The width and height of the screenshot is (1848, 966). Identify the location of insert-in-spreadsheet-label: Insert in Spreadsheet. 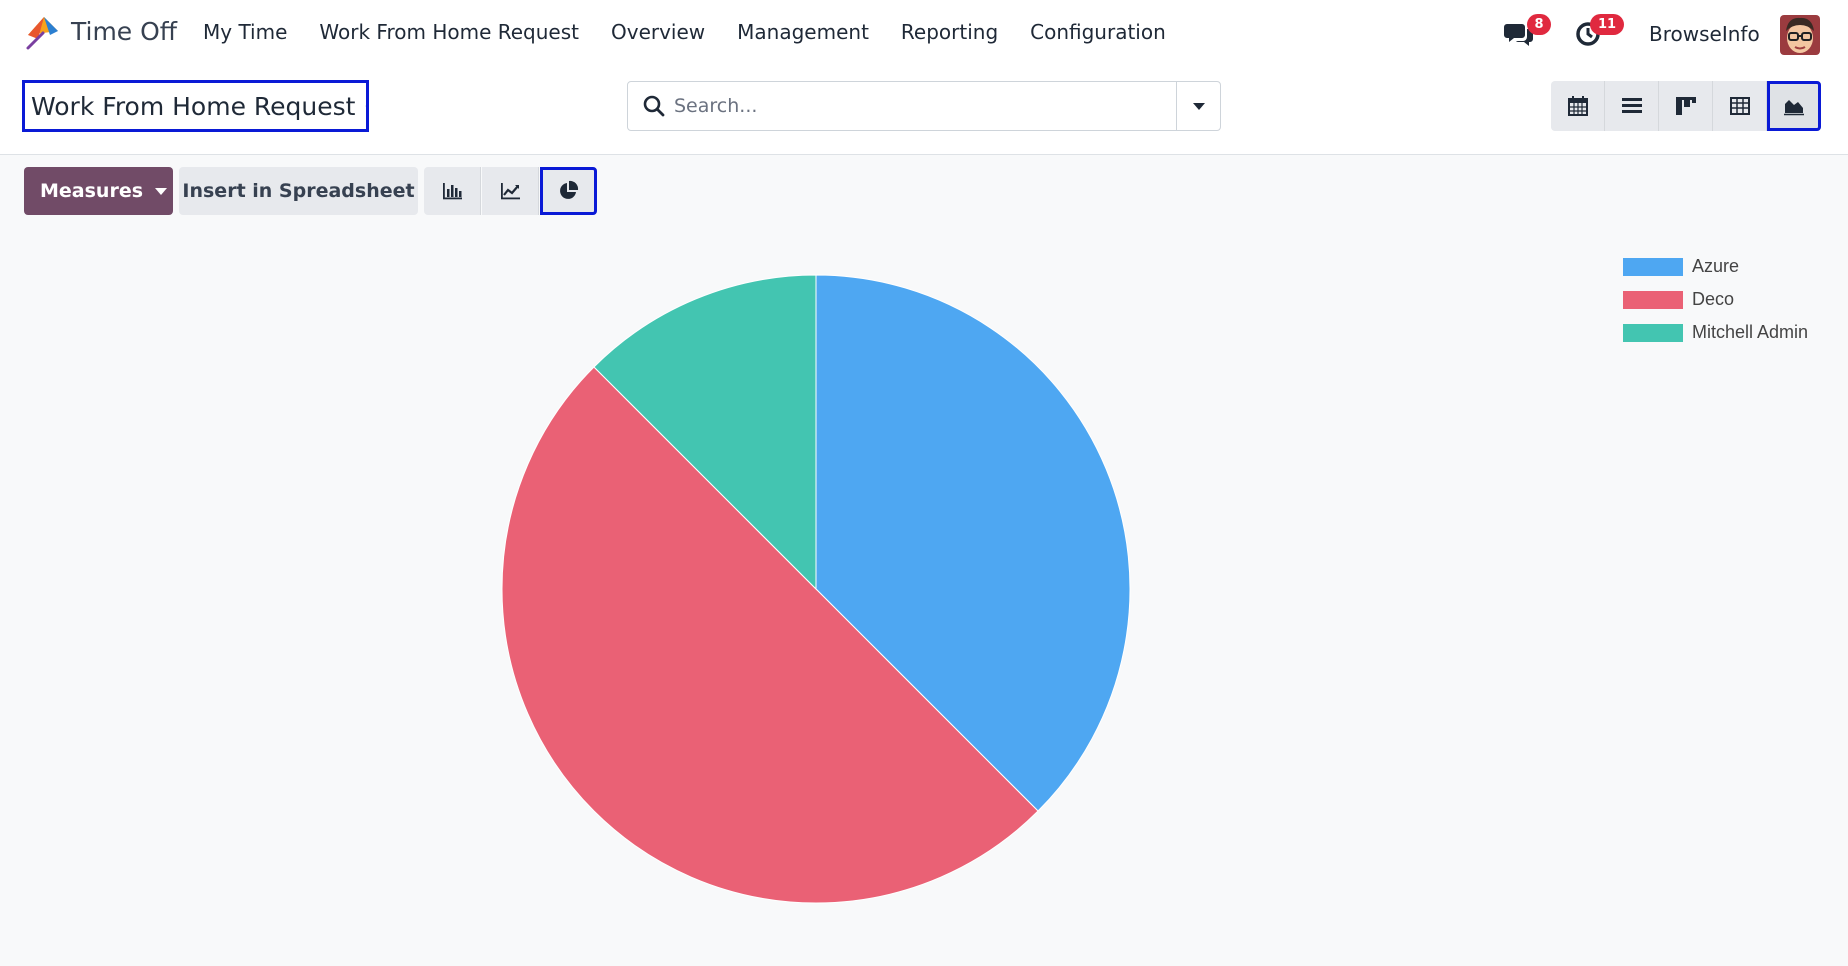
(298, 191).